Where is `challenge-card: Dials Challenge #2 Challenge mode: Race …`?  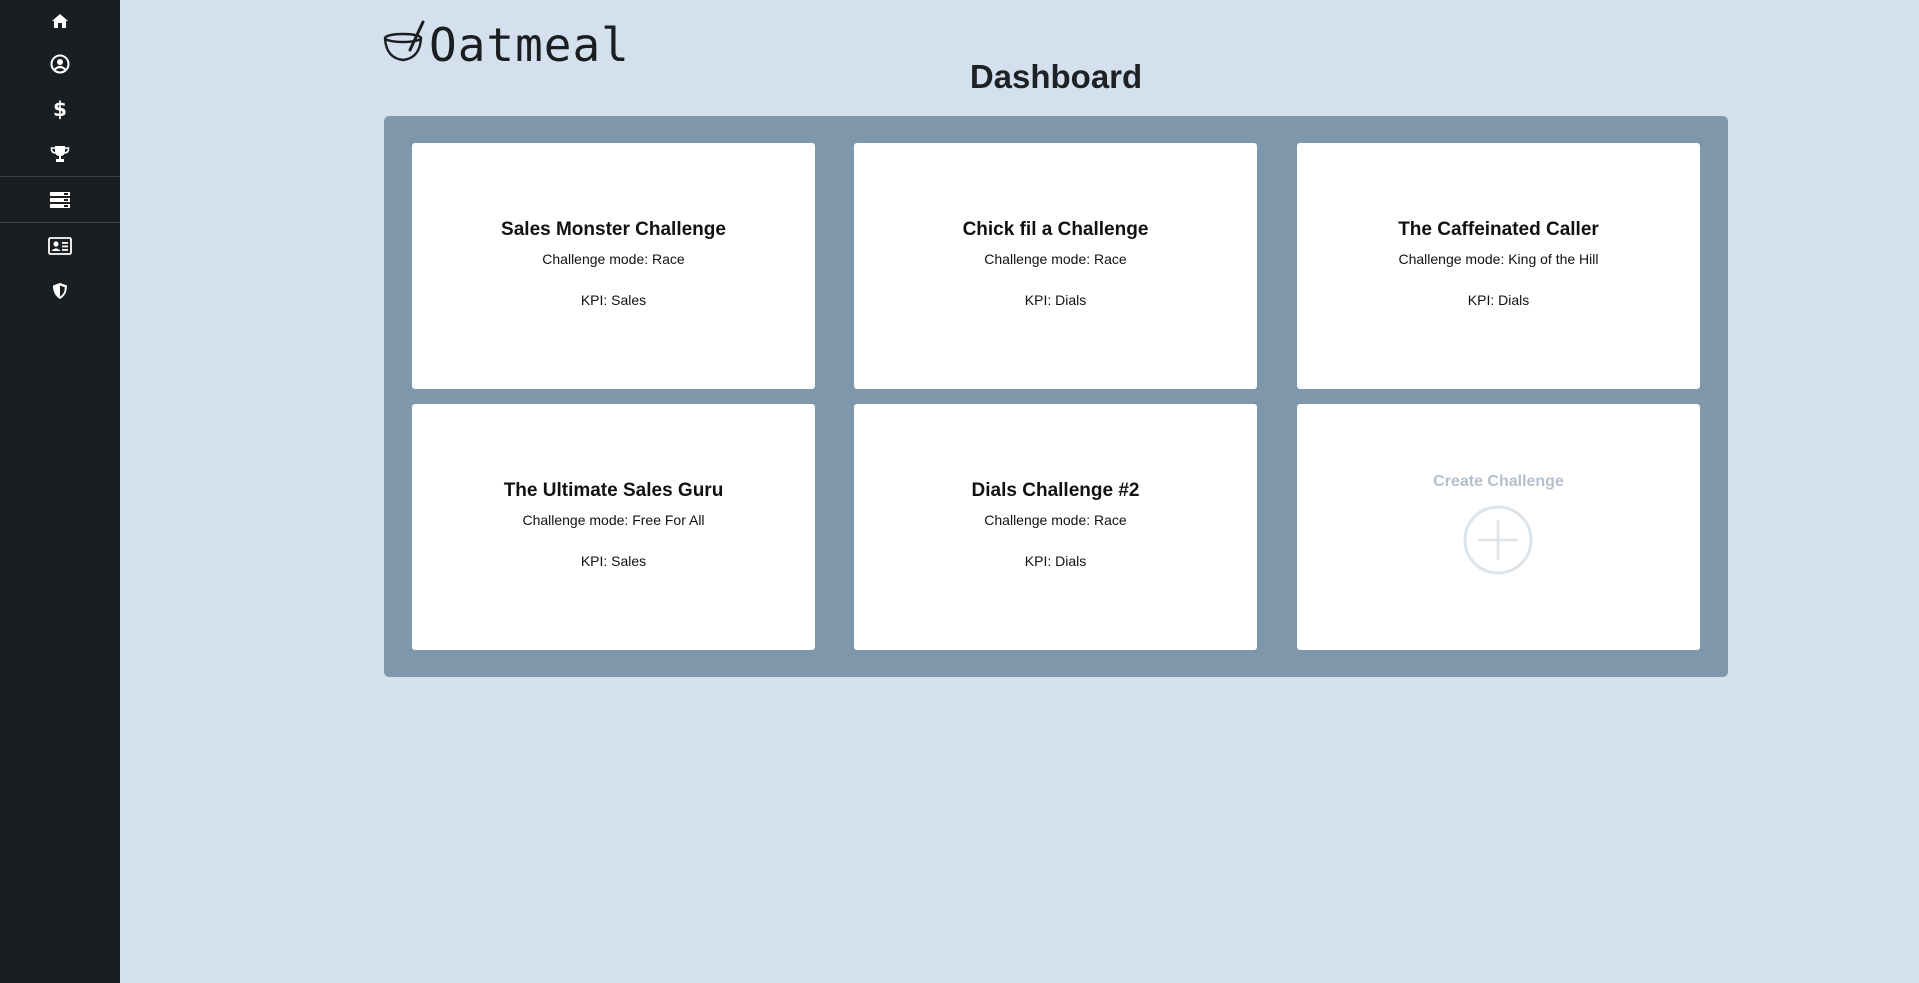 challenge-card: Dials Challenge #2 Challenge mode: Race … is located at coordinates (1055, 527).